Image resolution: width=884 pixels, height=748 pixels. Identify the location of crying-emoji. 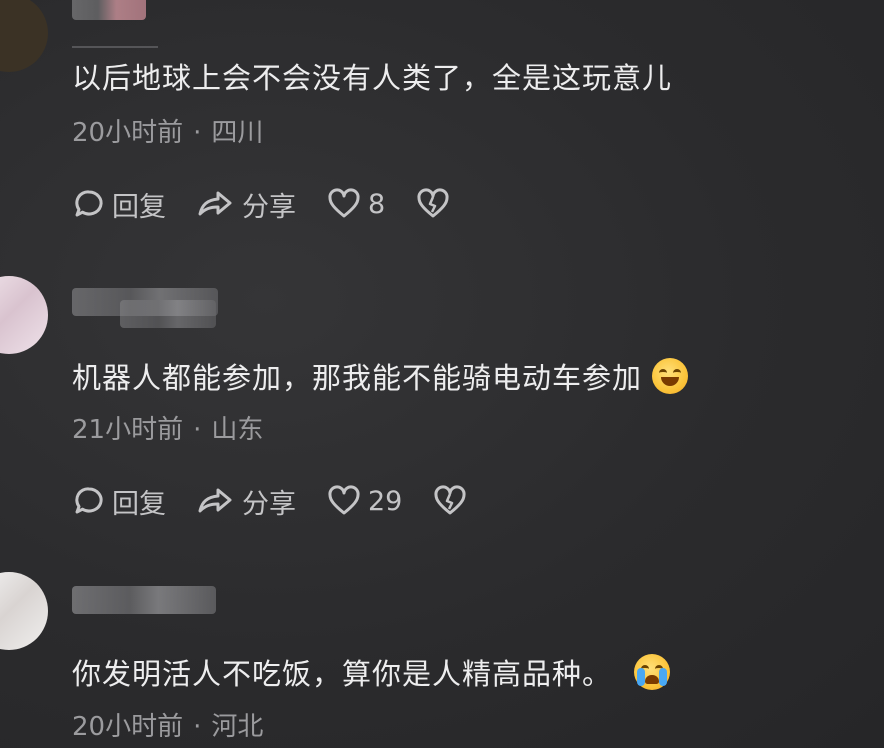
(652, 672).